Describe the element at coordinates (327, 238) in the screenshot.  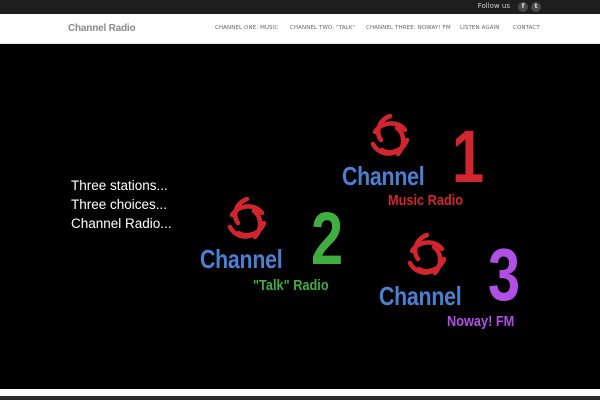
I see `channel-two-number: 2` at that location.